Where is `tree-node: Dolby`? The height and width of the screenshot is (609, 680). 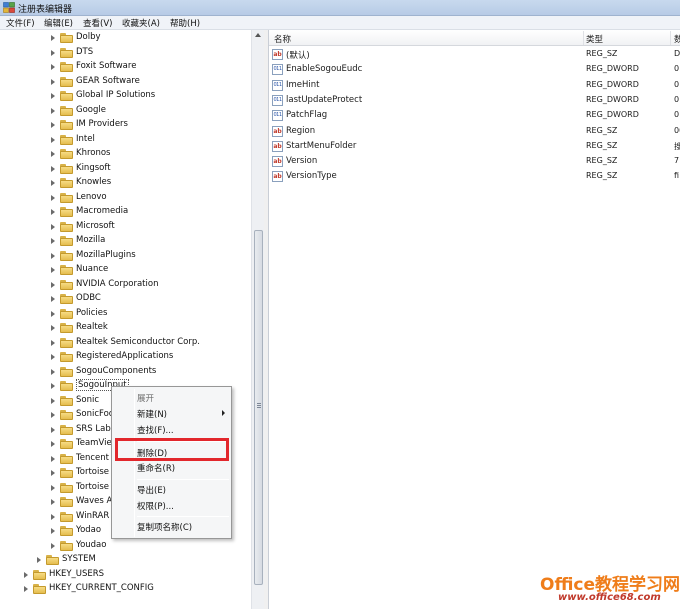
tree-node: Dolby is located at coordinates (125, 38).